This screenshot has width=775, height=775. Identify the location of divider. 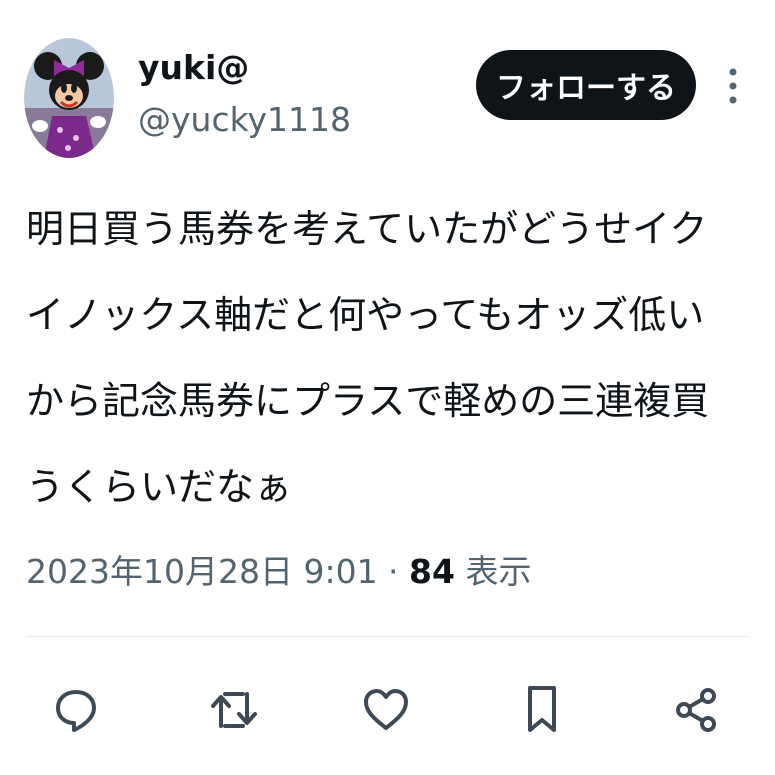
(387, 636).